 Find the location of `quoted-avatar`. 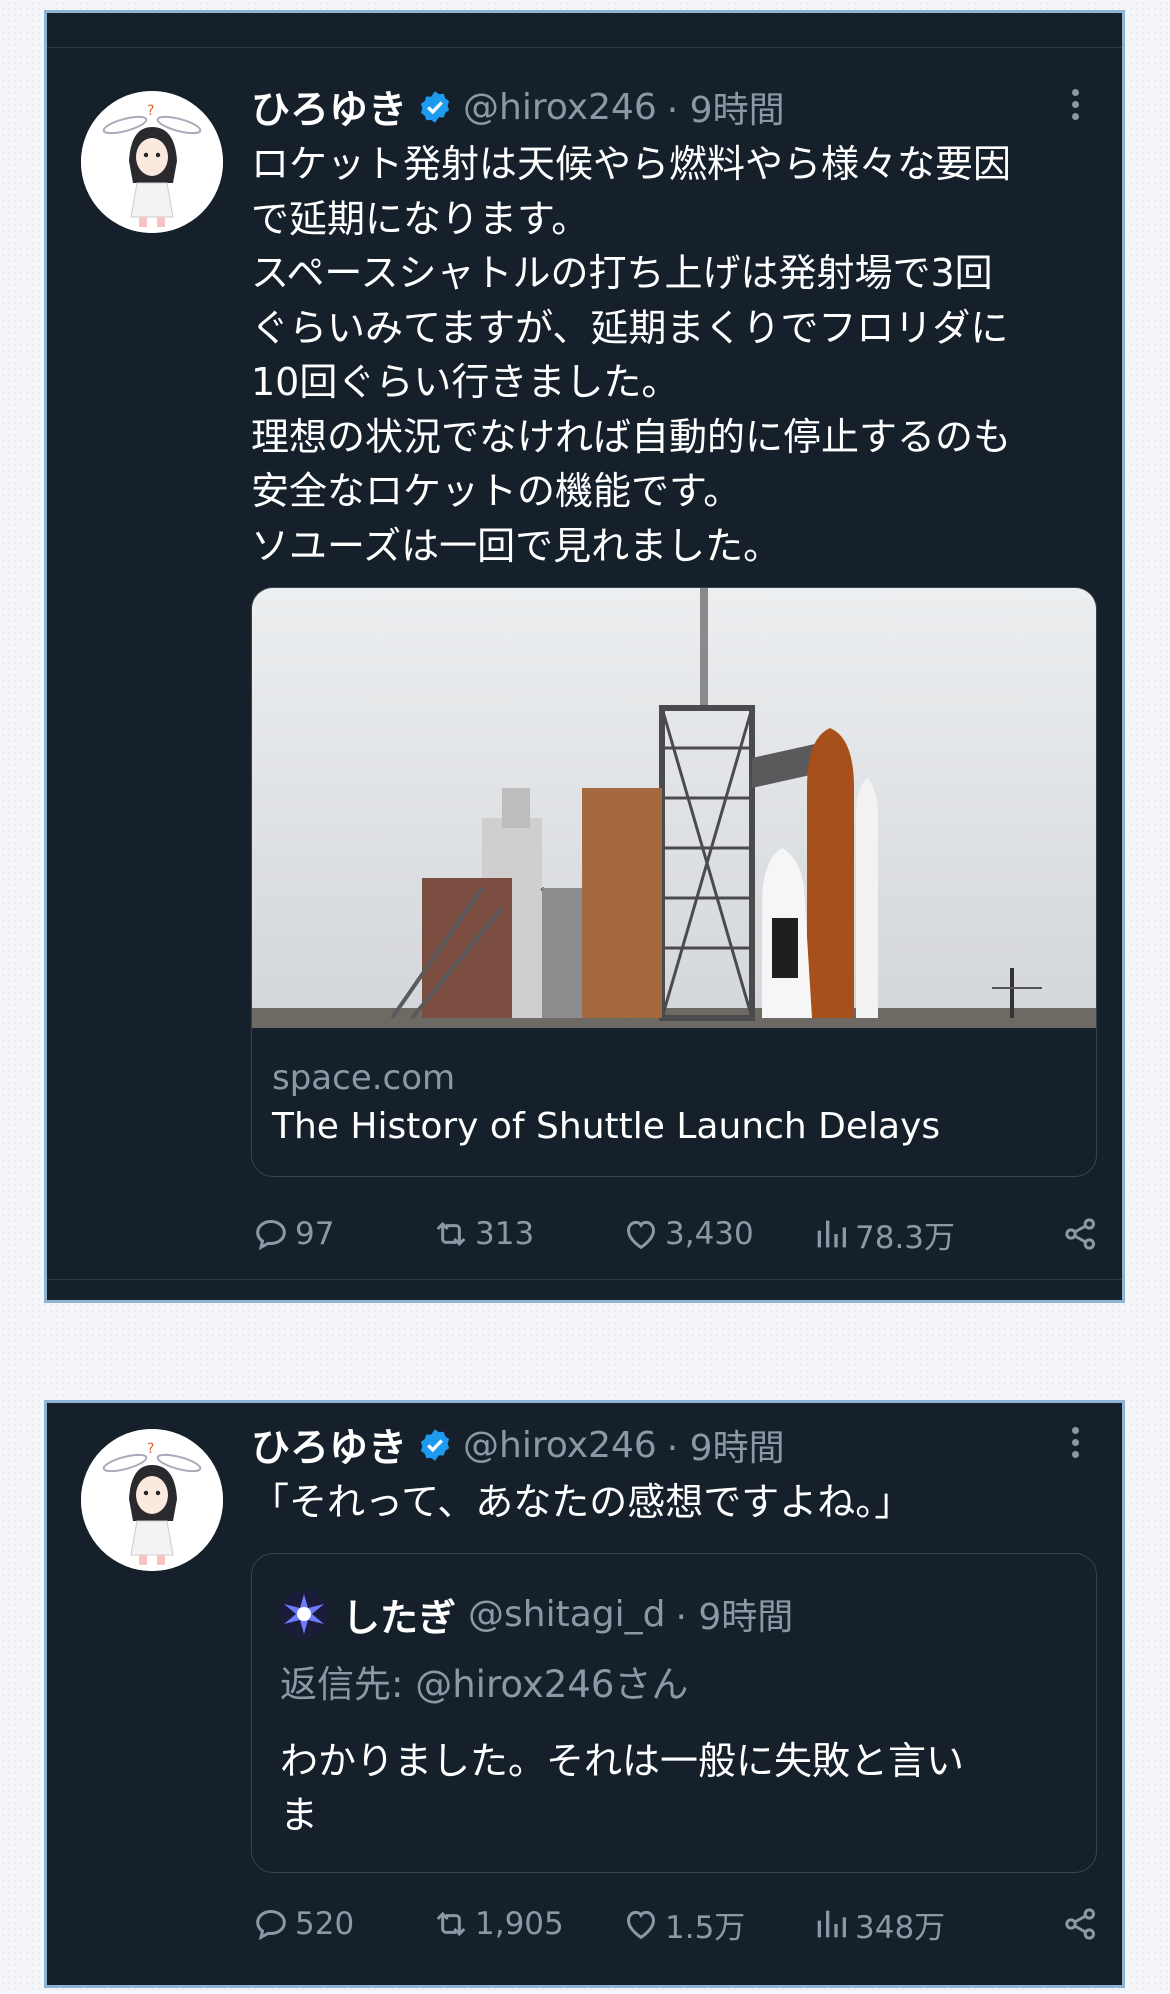

quoted-avatar is located at coordinates (304, 1614).